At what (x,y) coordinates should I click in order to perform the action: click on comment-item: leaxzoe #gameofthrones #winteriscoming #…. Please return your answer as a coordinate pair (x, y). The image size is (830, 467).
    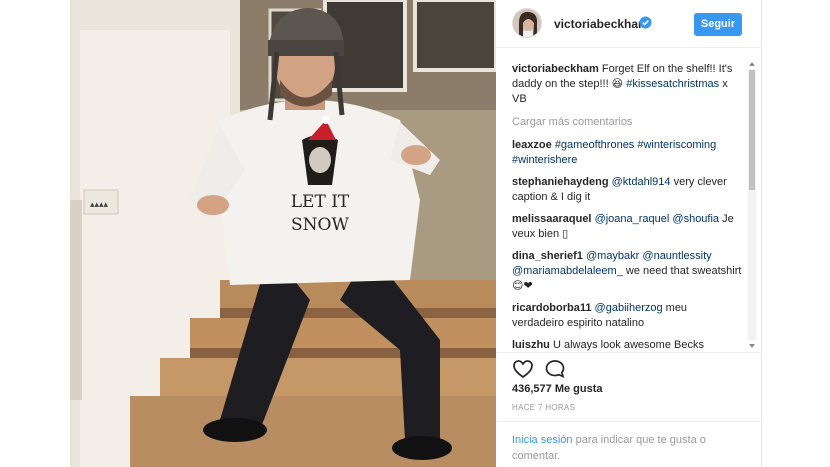
    Looking at the image, I should click on (627, 153).